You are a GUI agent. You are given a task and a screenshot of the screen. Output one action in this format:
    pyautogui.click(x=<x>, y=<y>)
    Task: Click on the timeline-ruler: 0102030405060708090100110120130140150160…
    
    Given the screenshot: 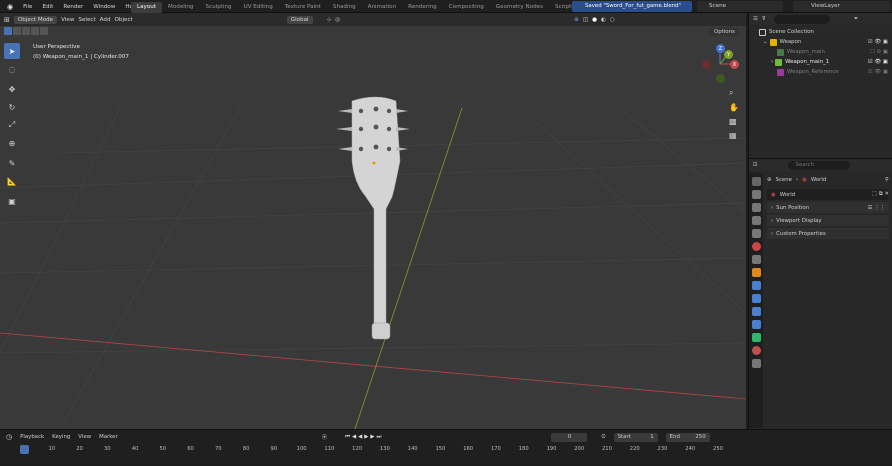 What is the action you would take?
    pyautogui.click(x=373, y=448)
    